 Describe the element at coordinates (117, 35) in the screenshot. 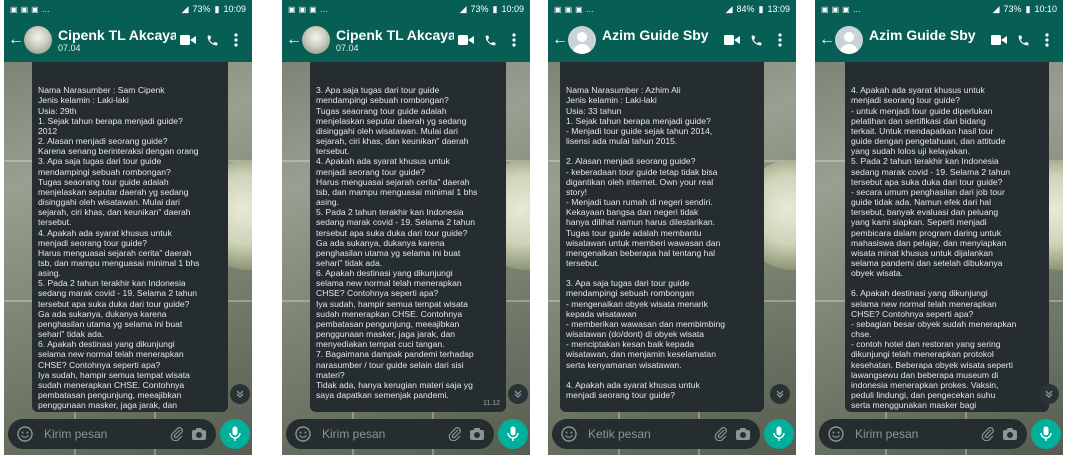

I see `contact-name: Cipenk TL Akcaya` at that location.